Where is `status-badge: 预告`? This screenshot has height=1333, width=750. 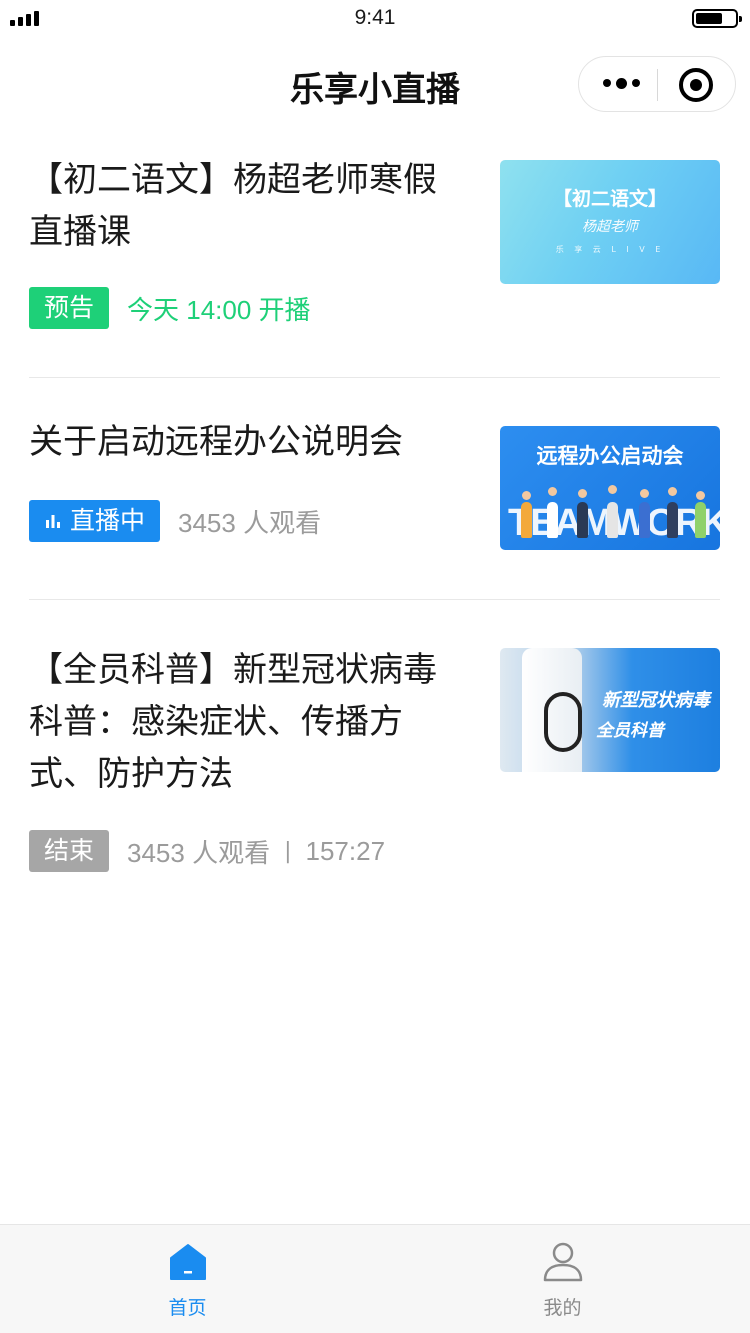
status-badge: 预告 is located at coordinates (69, 308).